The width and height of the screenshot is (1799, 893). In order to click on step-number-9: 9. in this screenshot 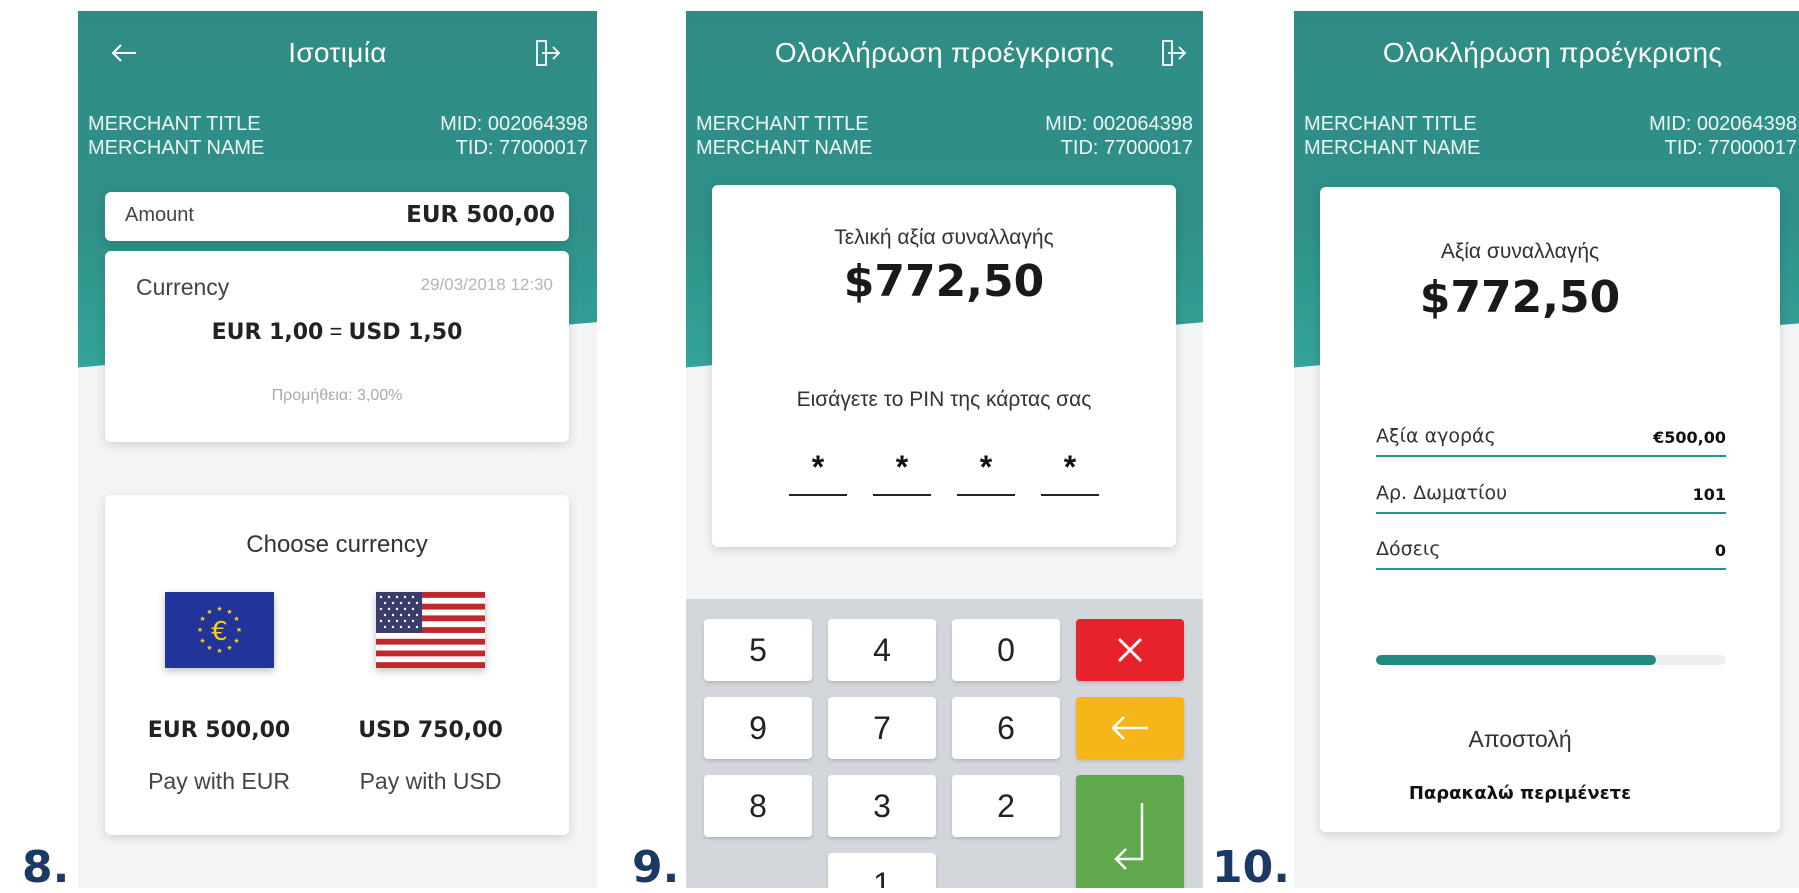, I will do `click(656, 867)`.